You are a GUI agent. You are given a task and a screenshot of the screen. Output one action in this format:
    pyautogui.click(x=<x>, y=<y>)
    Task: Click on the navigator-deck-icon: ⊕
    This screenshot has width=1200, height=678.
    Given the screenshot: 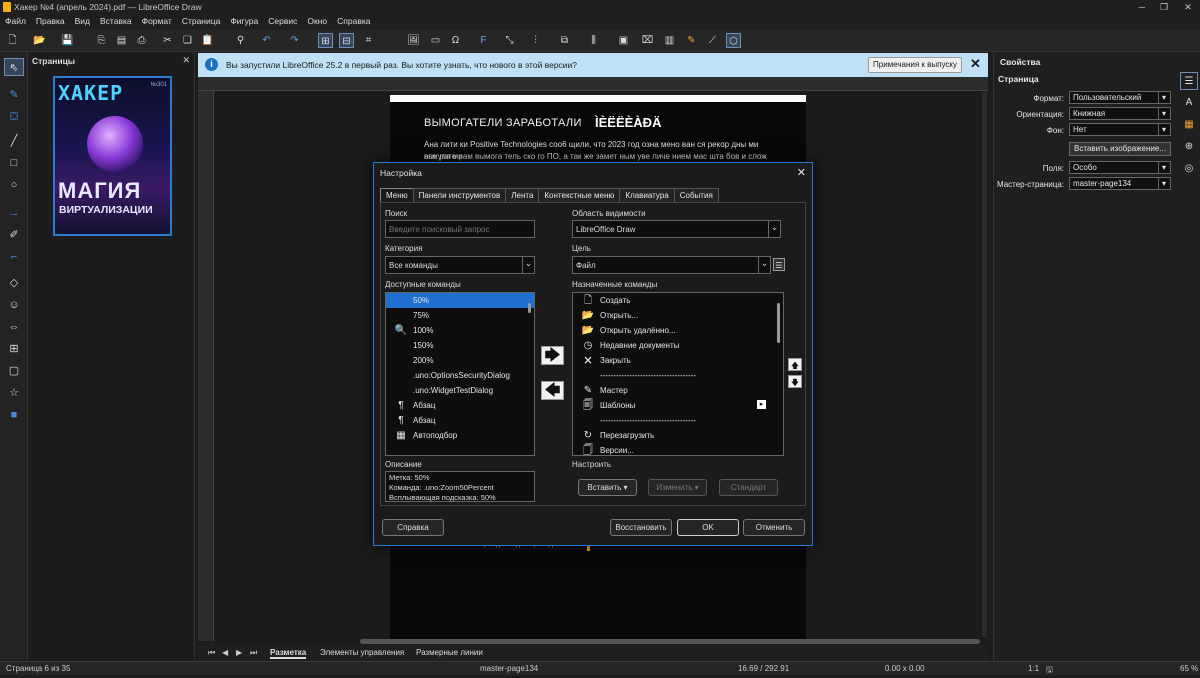 What is the action you would take?
    pyautogui.click(x=1189, y=147)
    